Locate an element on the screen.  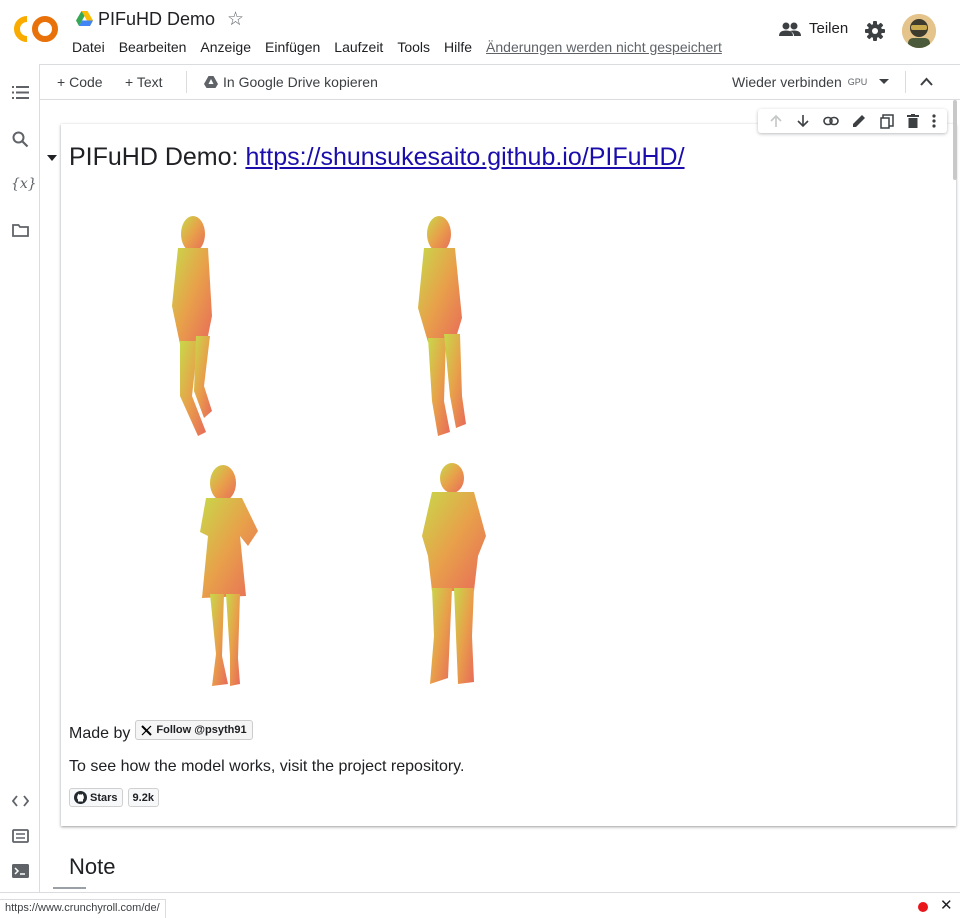
left-sidebar: {x} is located at coordinates (20, 478).